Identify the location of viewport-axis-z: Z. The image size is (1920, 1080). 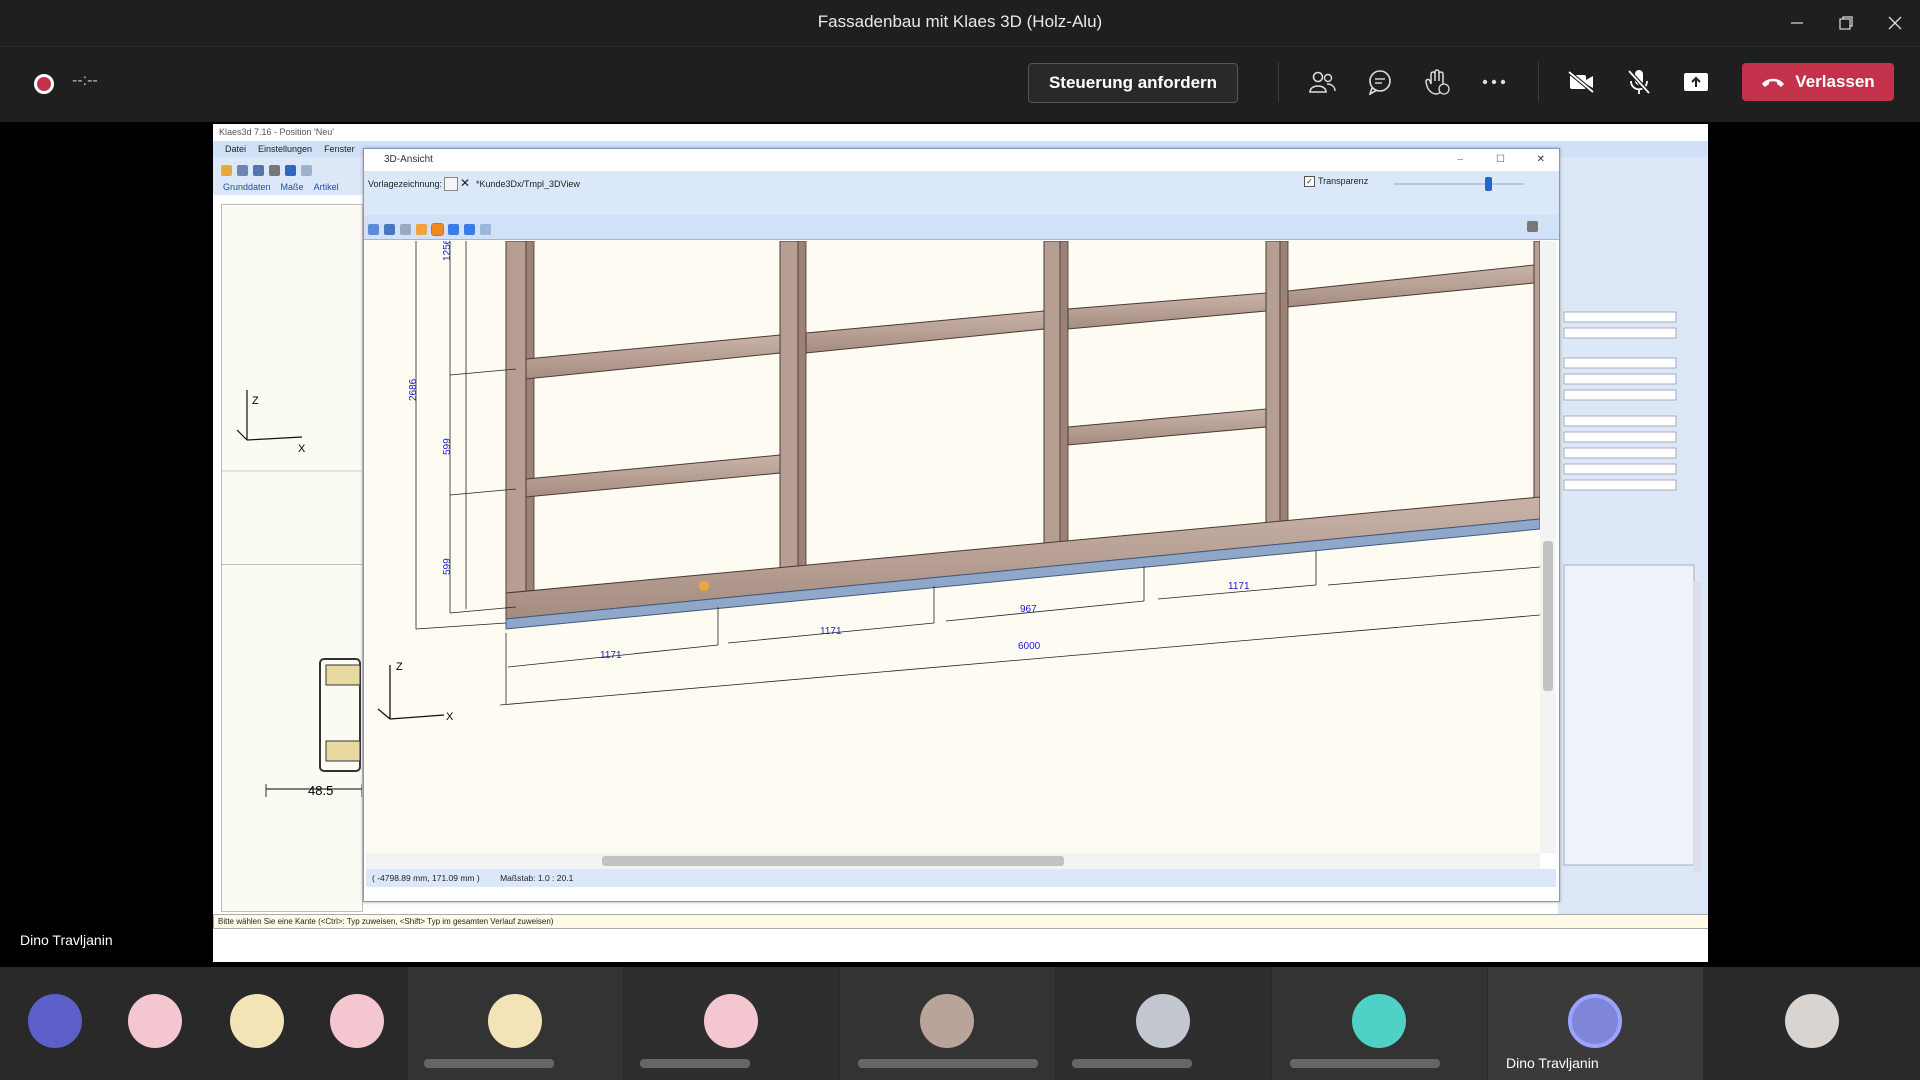
(399, 667).